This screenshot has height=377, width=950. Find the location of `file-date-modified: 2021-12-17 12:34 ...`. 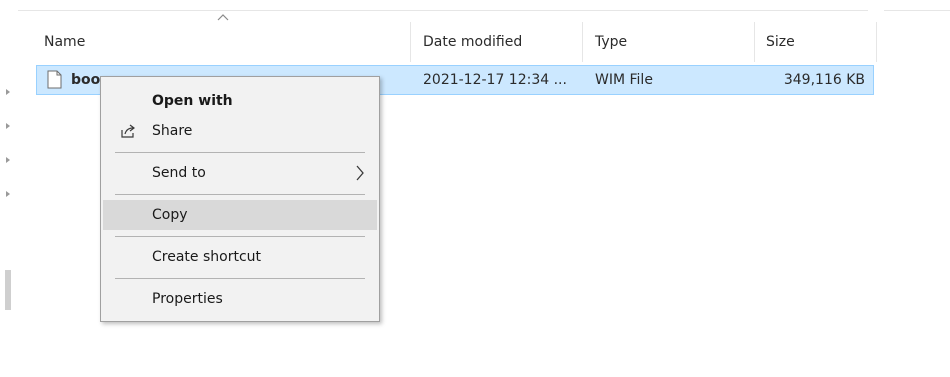

file-date-modified: 2021-12-17 12:34 ... is located at coordinates (495, 80).